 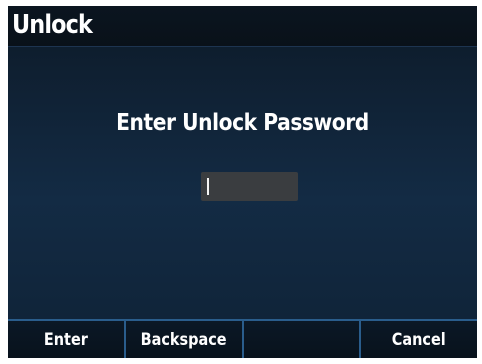 I want to click on softkey-bar: Enter Backspace Cancel, so click(x=242, y=338).